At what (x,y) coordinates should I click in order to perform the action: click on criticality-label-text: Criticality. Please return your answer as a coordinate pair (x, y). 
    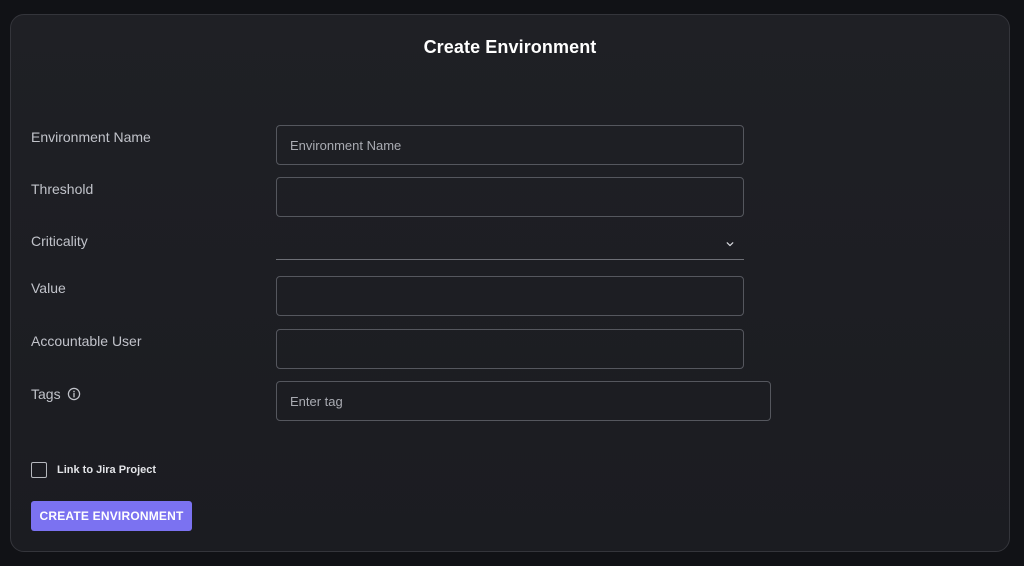
    Looking at the image, I should click on (59, 241).